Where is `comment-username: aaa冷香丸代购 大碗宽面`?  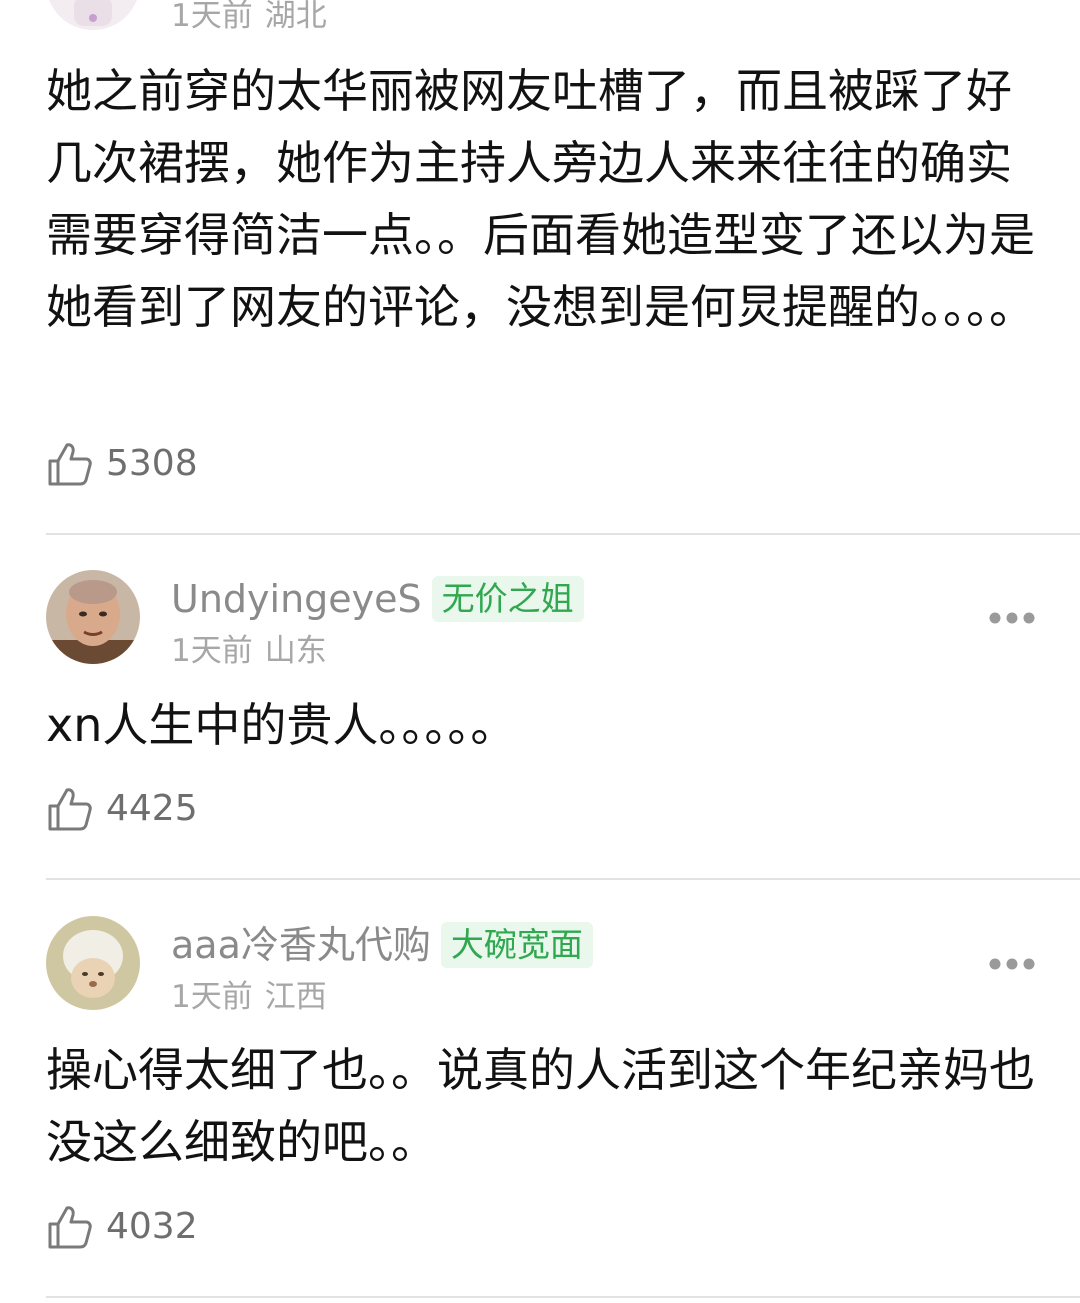 comment-username: aaa冷香丸代购 大碗宽面 is located at coordinates (382, 945).